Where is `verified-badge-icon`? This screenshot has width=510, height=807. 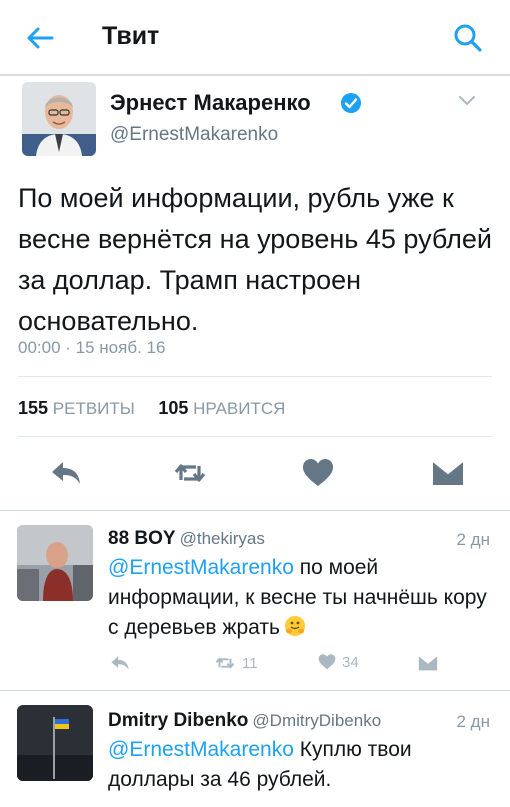
verified-badge-icon is located at coordinates (351, 103).